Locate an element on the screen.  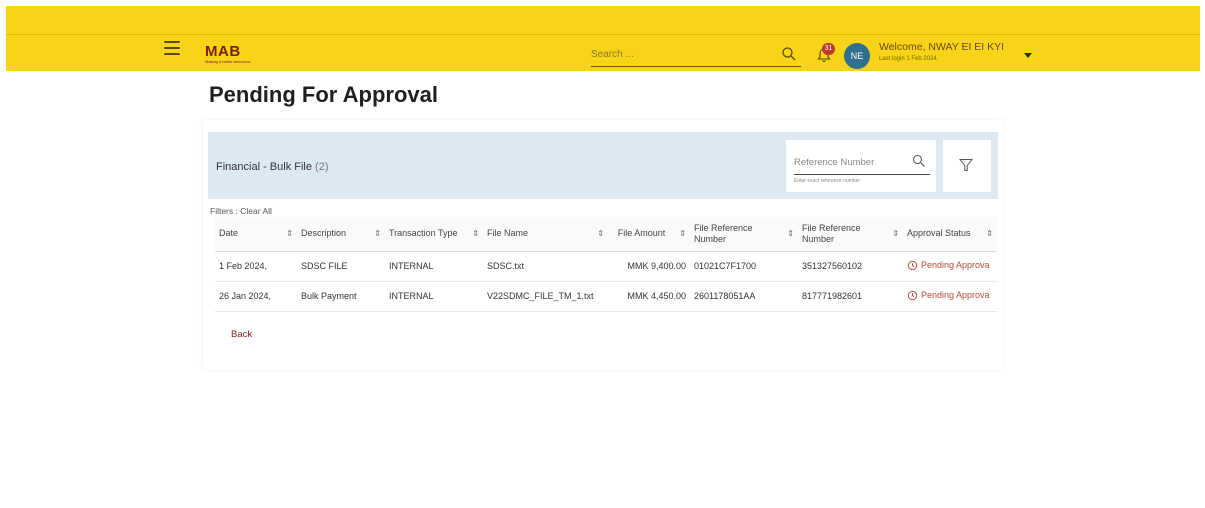
column-label: Approval Status is located at coordinates (939, 233).